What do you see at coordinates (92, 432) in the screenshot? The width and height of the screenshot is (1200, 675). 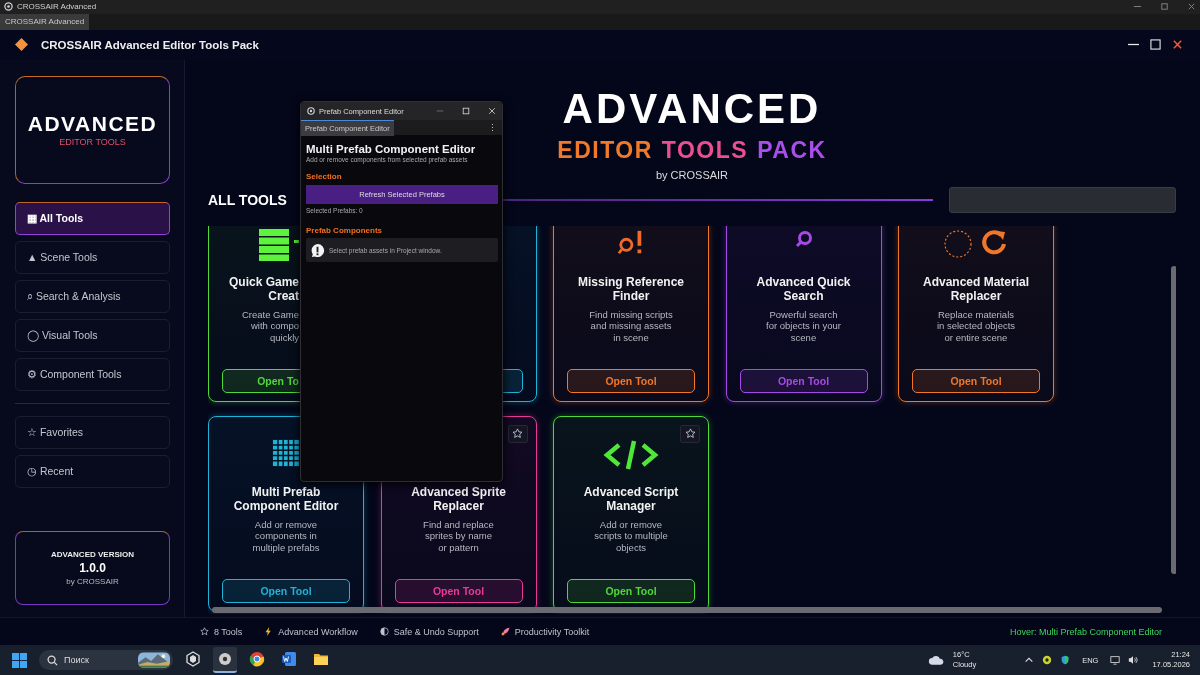 I see `sidebar-item: ☆ Favorites` at bounding box center [92, 432].